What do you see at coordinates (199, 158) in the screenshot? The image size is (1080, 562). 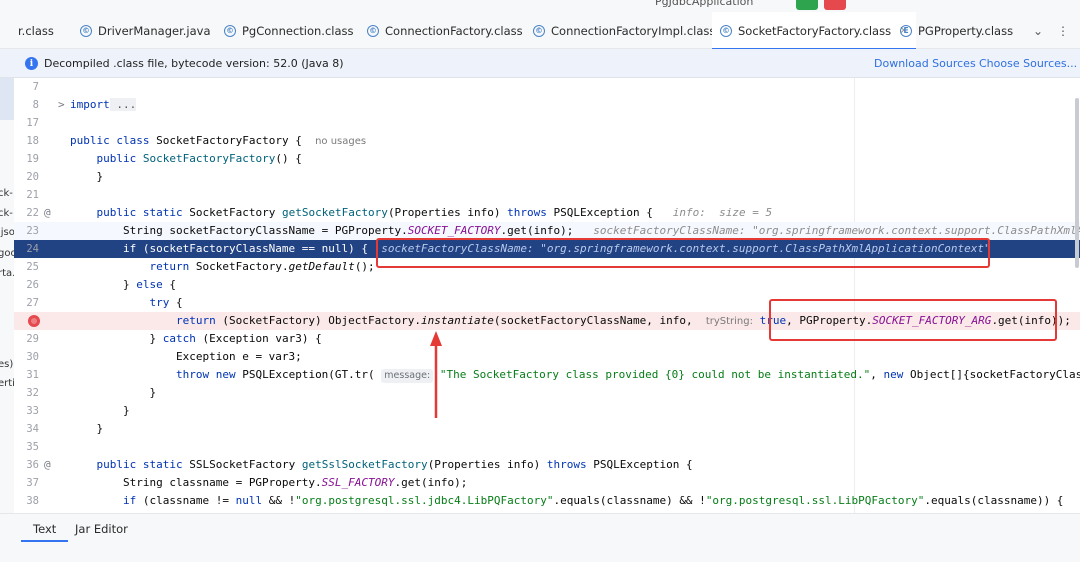 I see `code-text: public SocketFactoryFactory() {` at bounding box center [199, 158].